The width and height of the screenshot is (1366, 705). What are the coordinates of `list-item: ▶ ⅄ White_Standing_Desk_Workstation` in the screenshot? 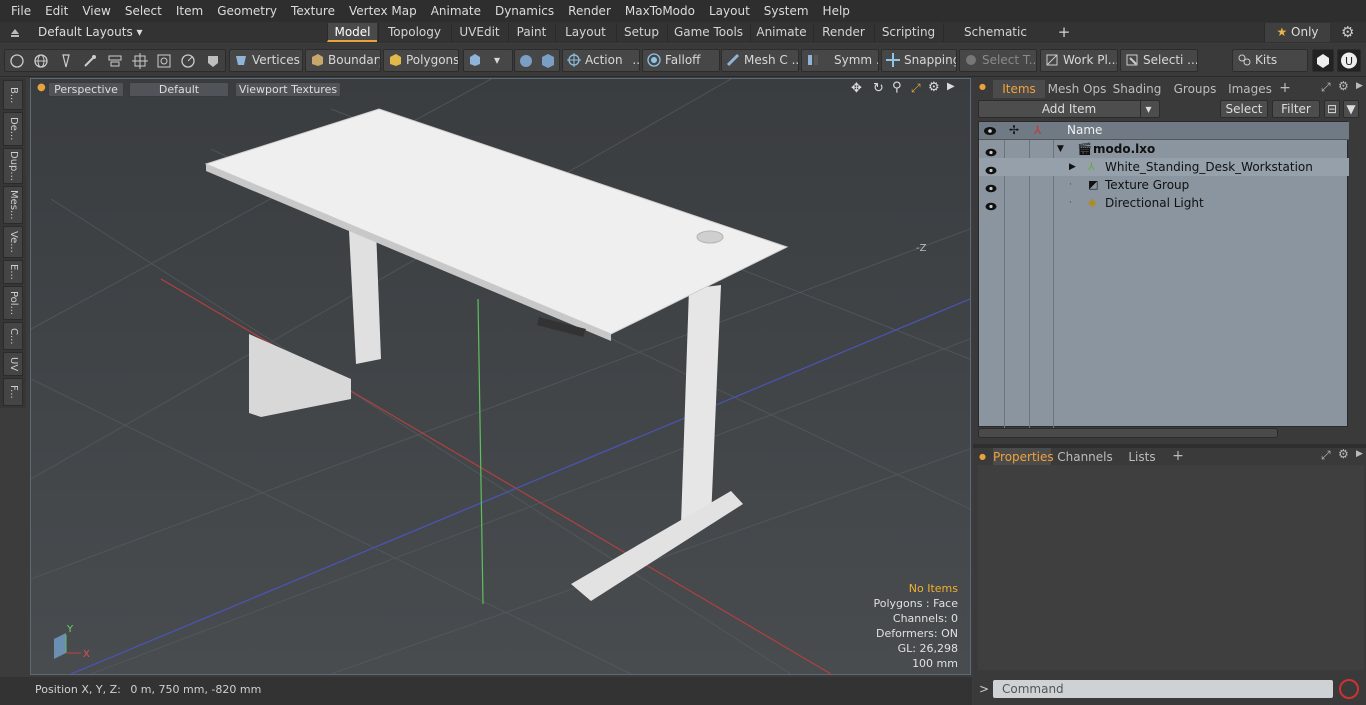 It's located at (1164, 167).